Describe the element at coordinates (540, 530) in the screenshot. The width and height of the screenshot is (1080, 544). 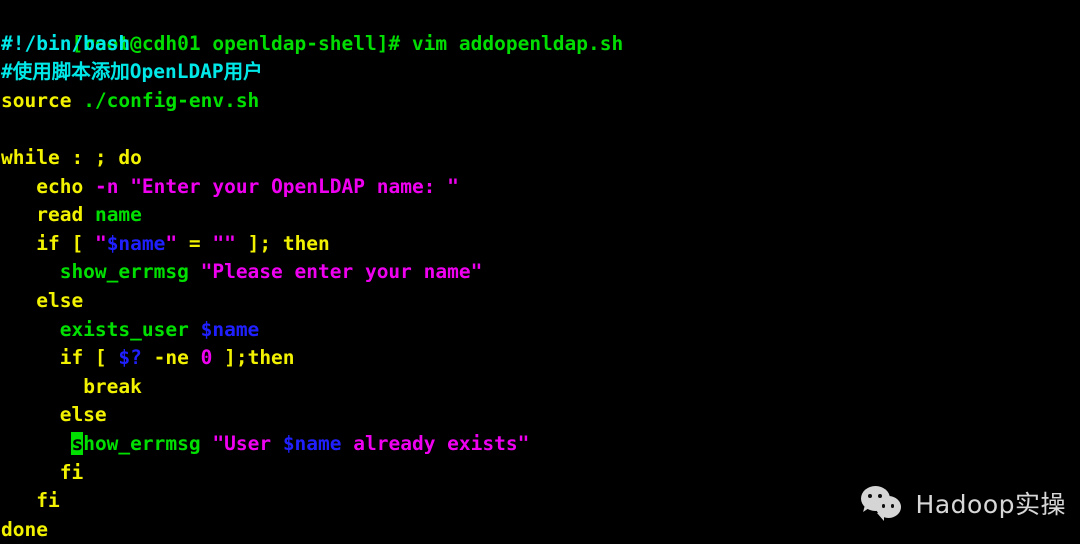
I see `code-line: done` at that location.